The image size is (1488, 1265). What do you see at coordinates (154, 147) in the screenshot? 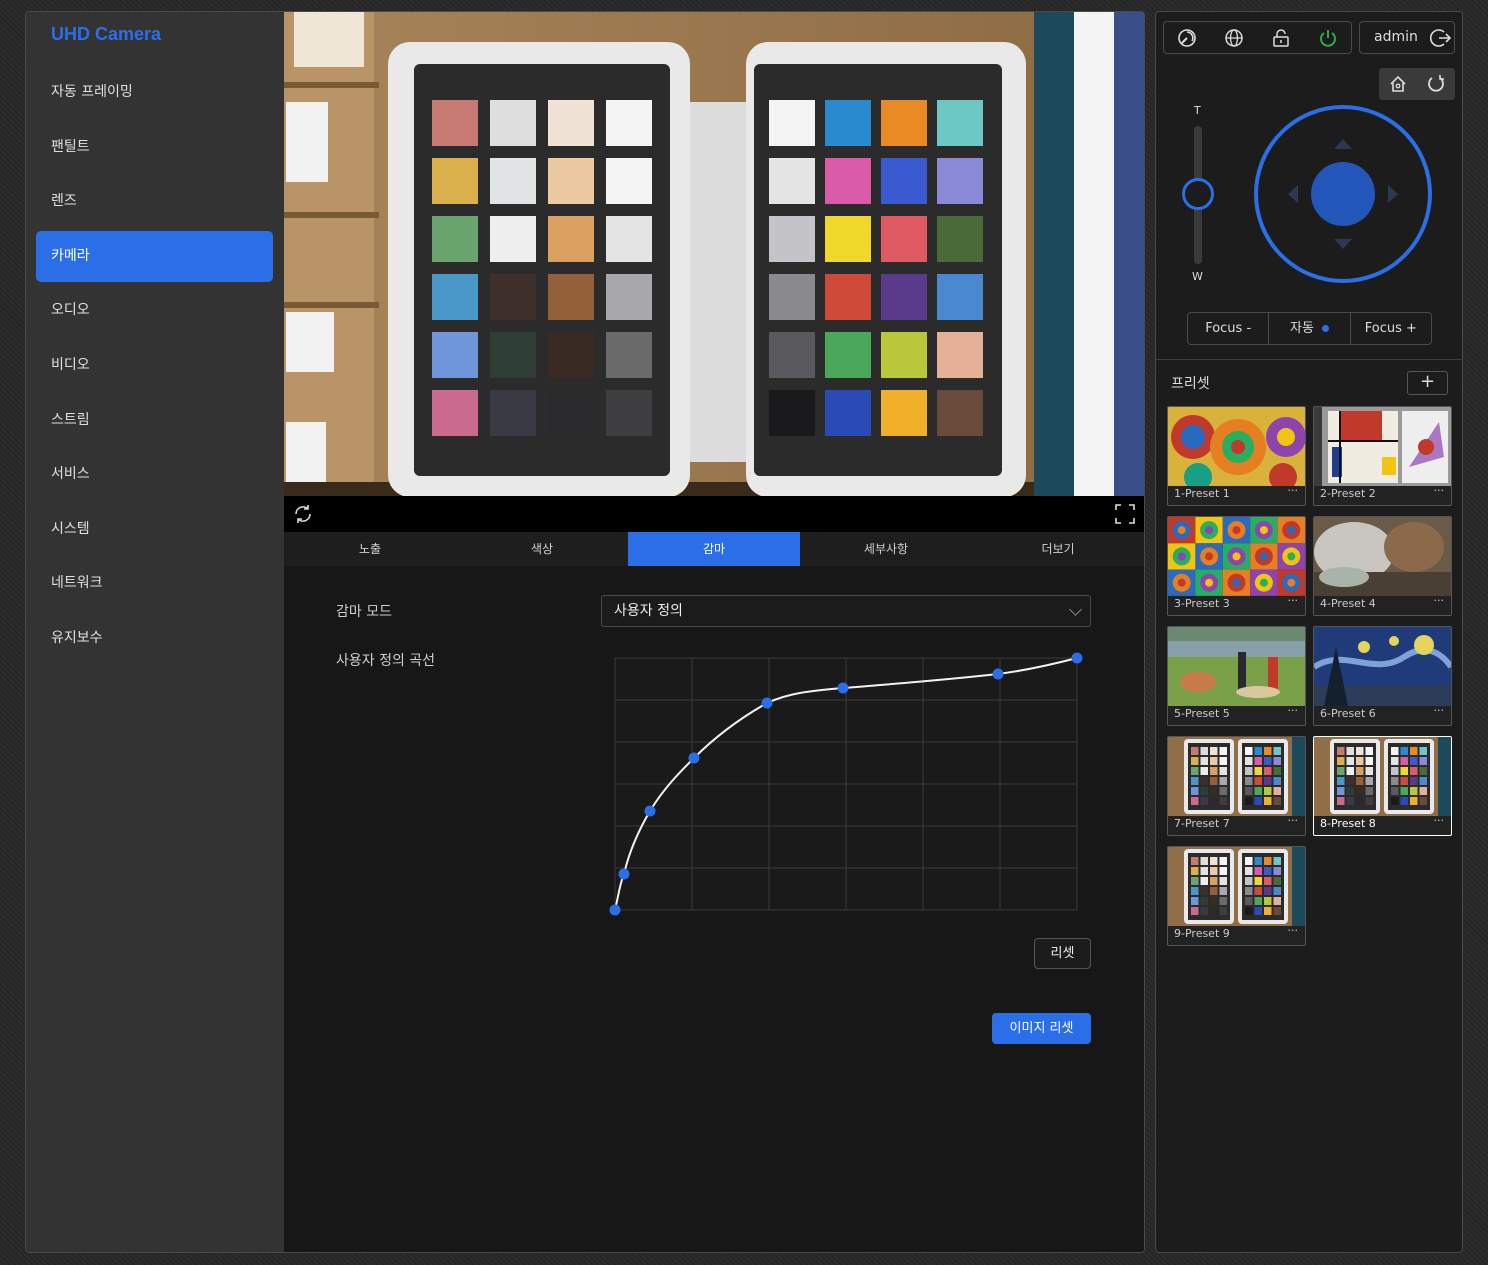
I see `sidebar-item-pan-tilt: 팬틸트` at bounding box center [154, 147].